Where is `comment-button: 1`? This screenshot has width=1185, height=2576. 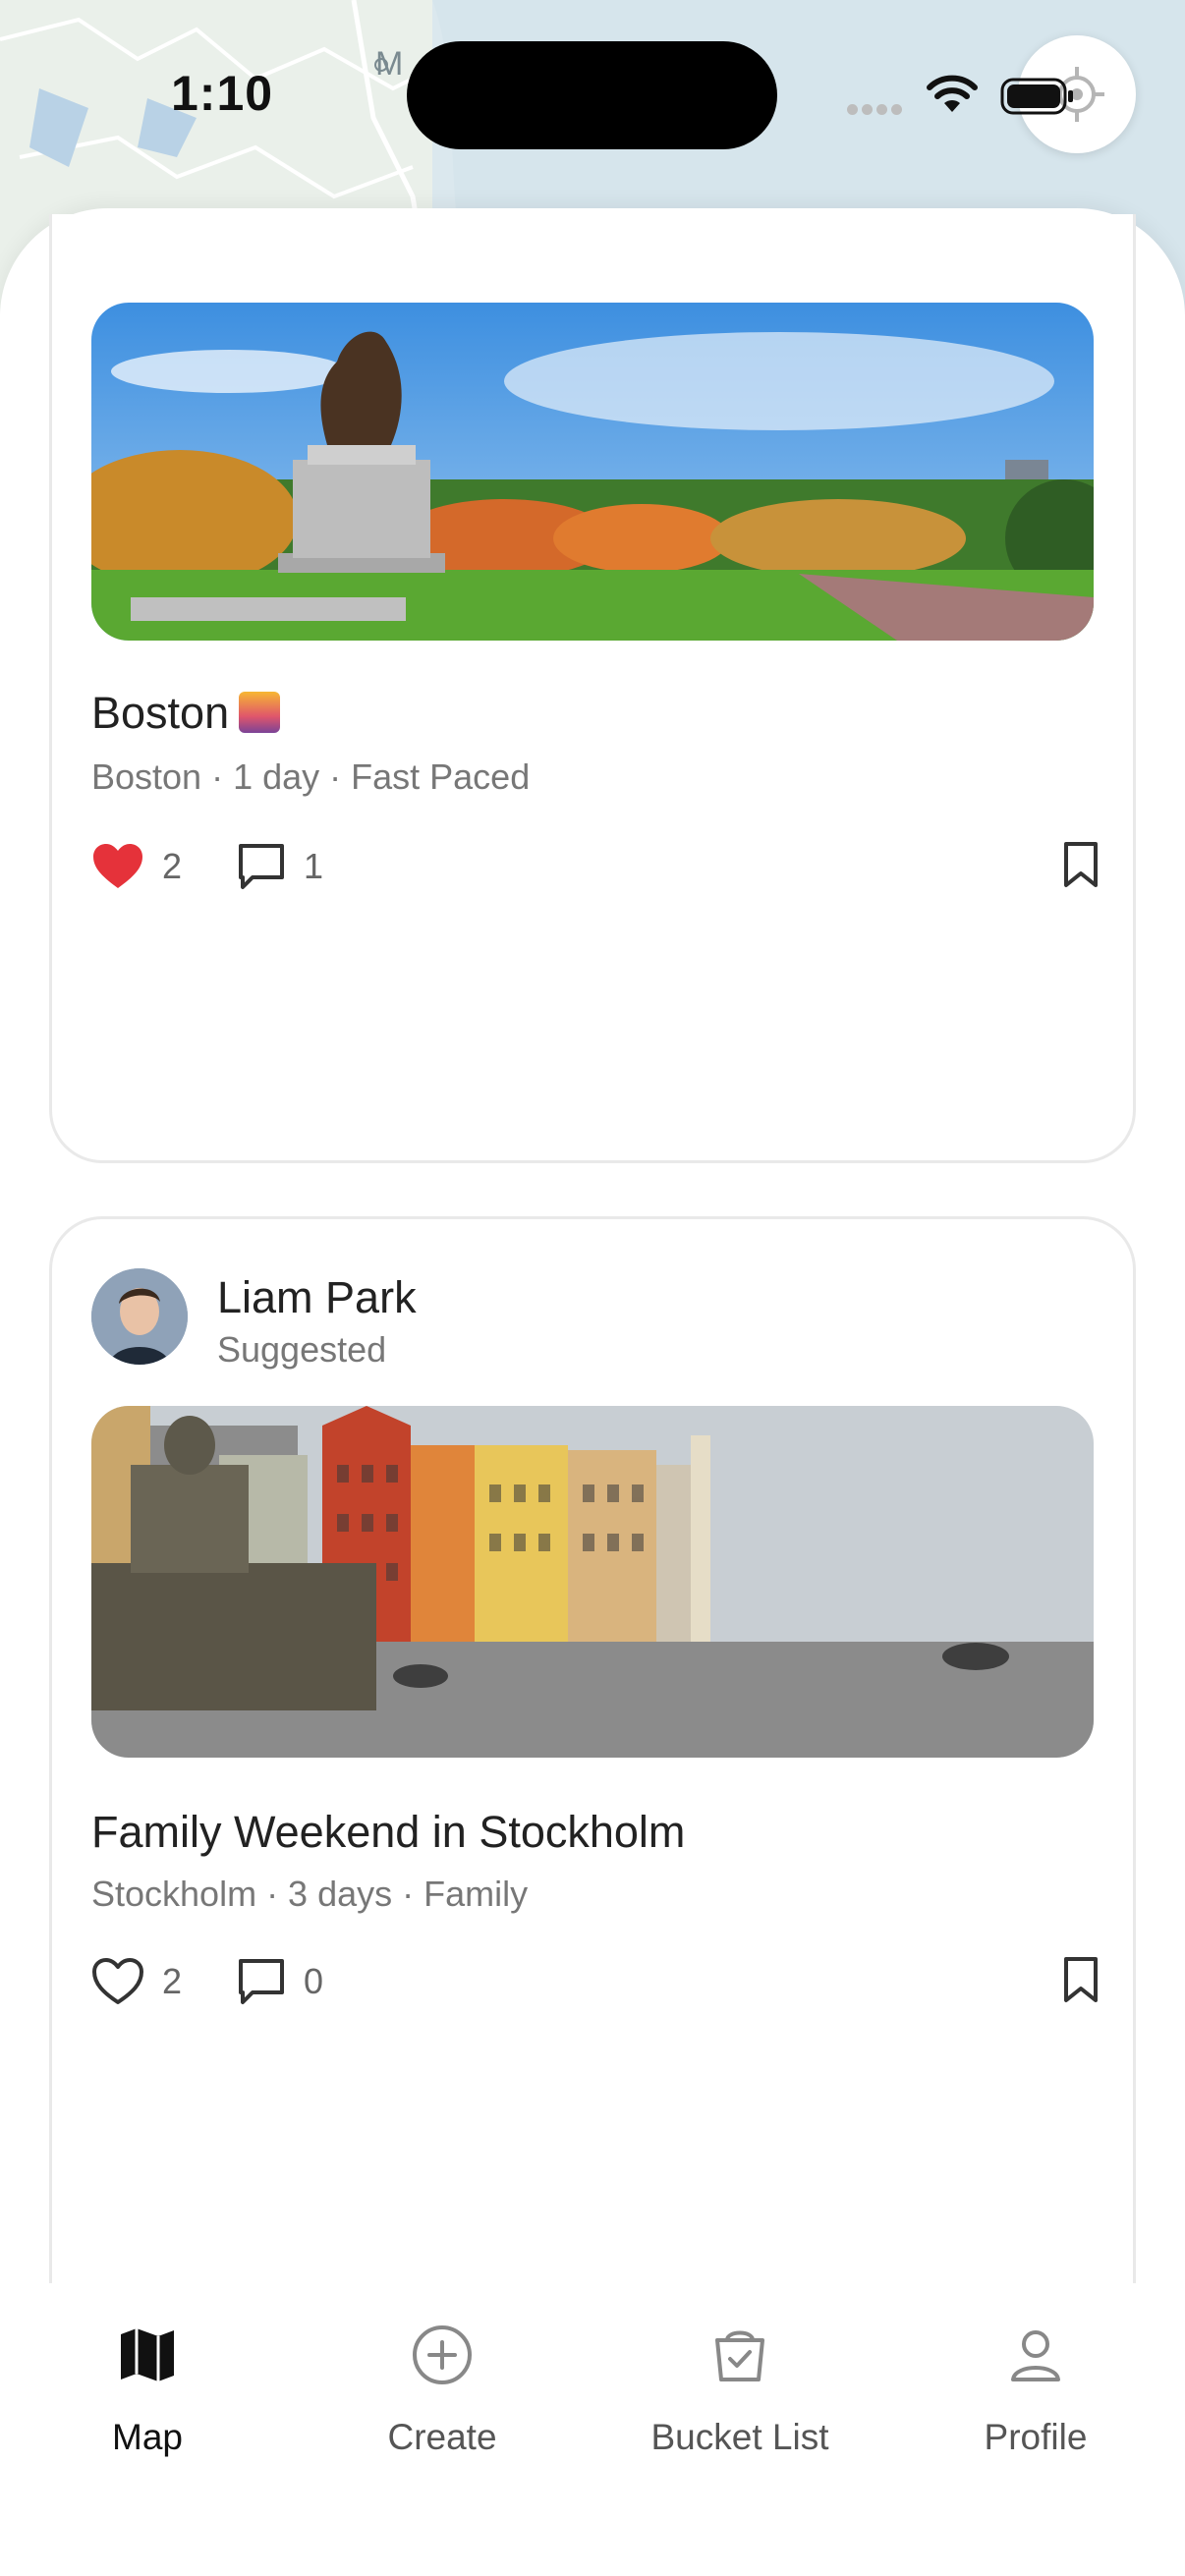
comment-button: 1 is located at coordinates (280, 866).